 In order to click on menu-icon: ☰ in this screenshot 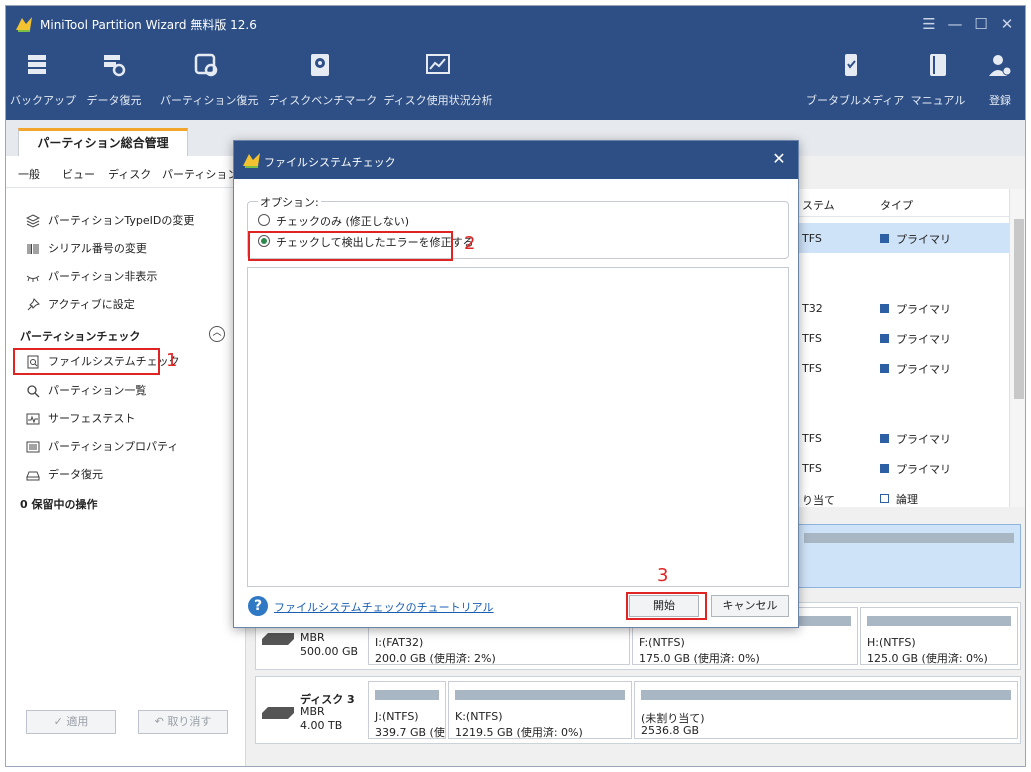, I will do `click(929, 24)`.